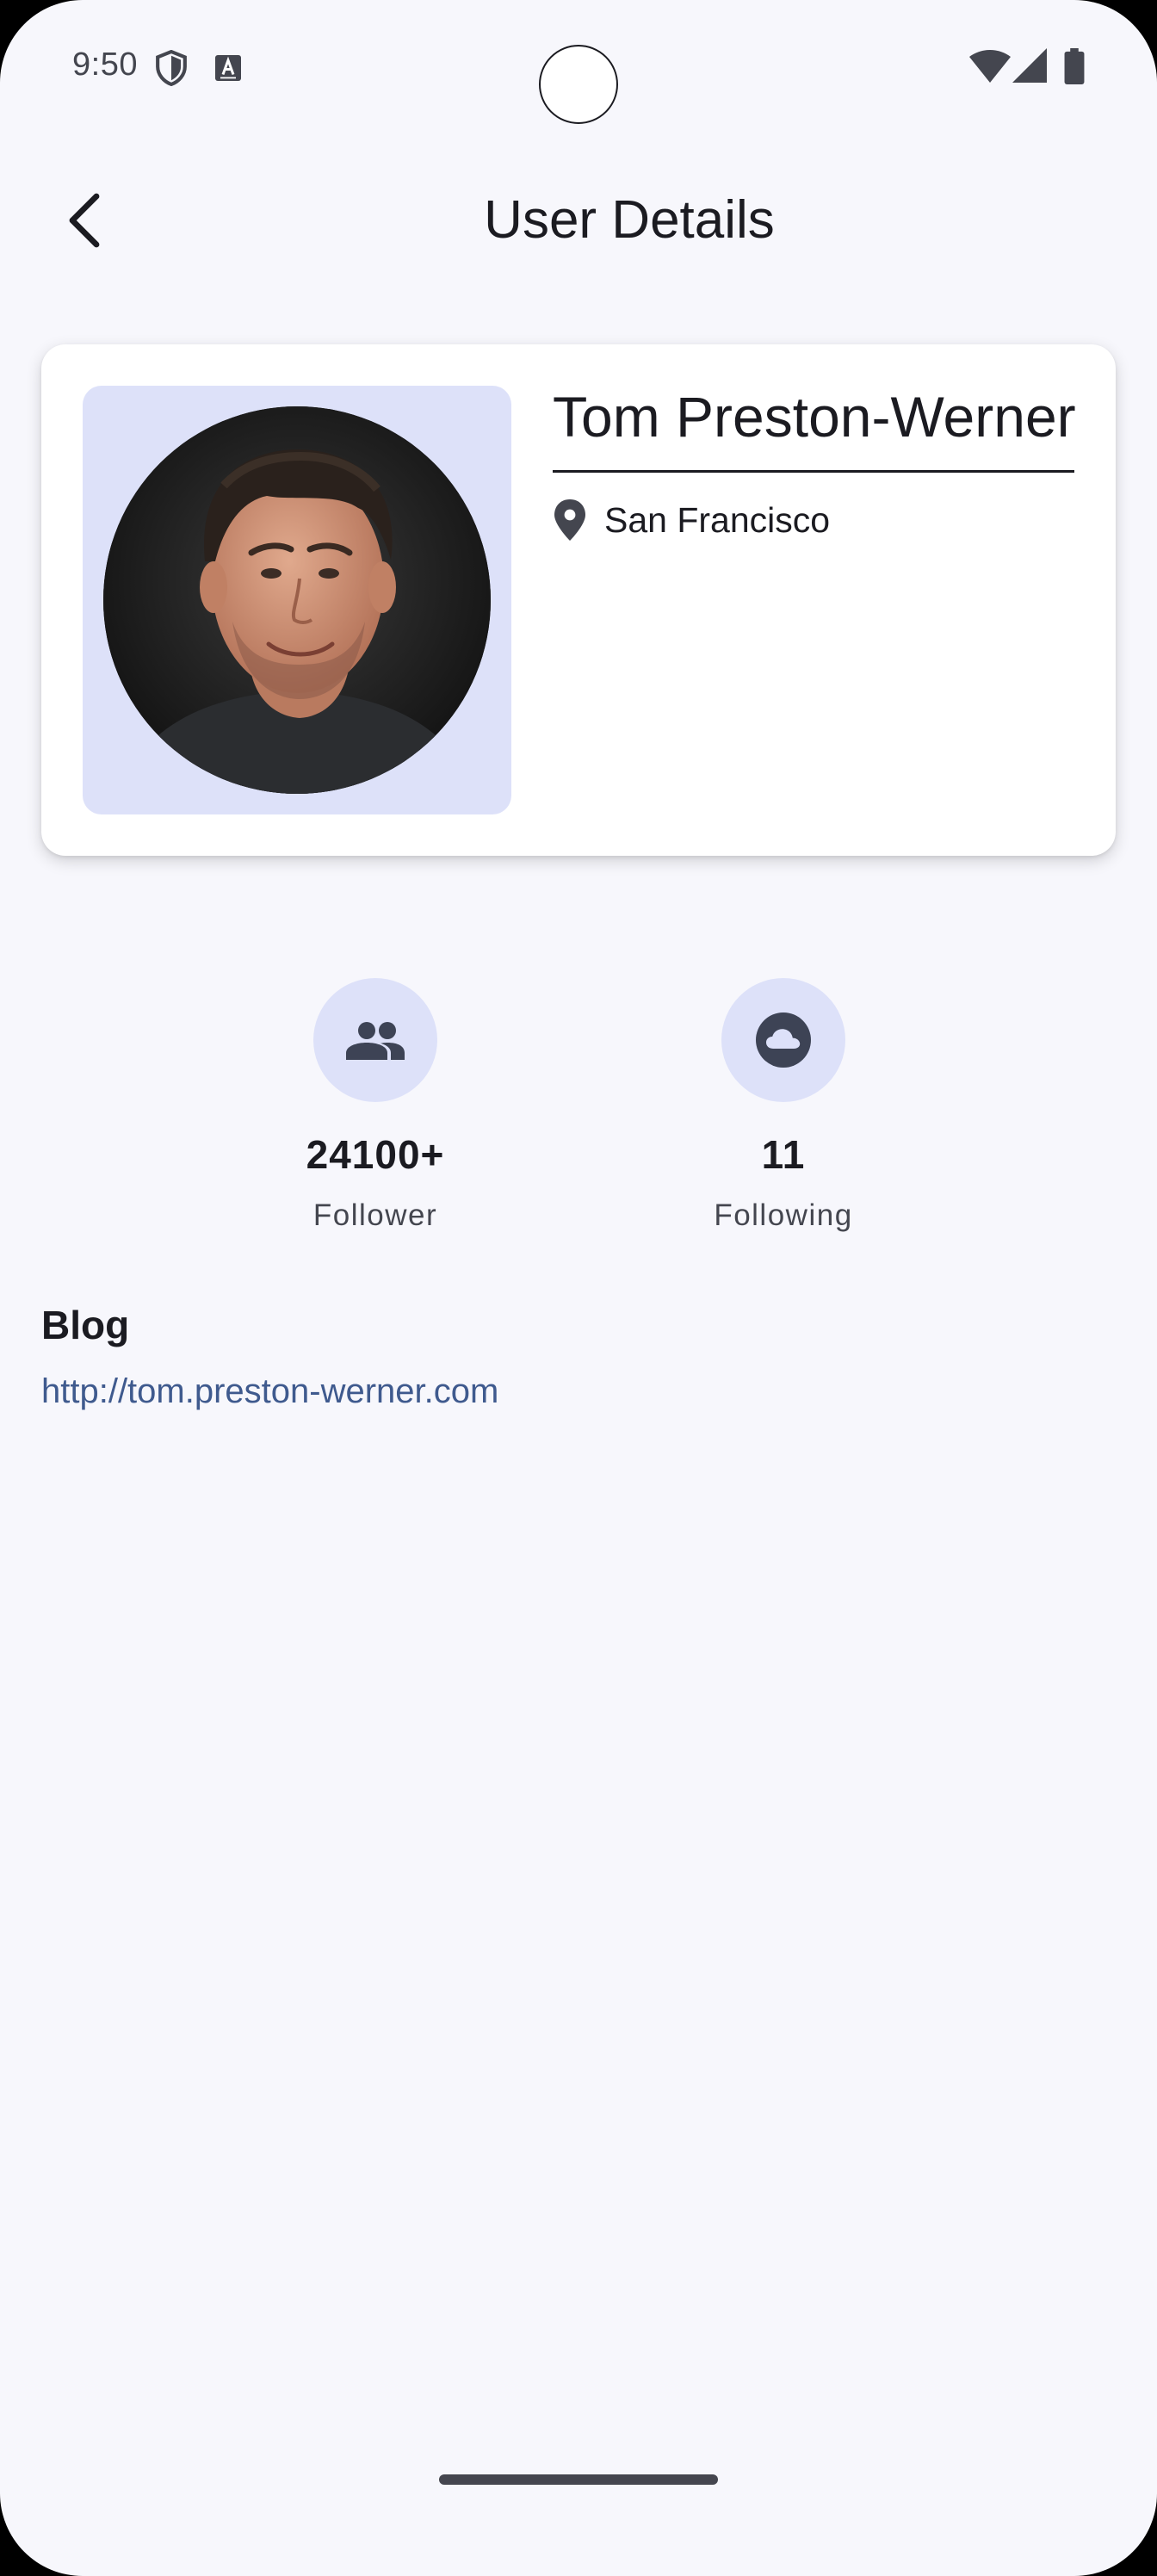 The image size is (1157, 2576). Describe the element at coordinates (1075, 66) in the screenshot. I see `battery-icon` at that location.